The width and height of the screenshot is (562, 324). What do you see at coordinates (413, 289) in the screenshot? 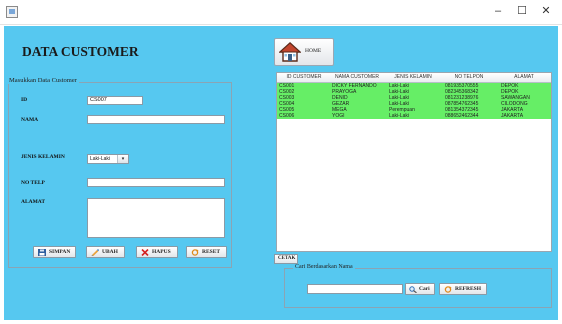
I see `search-icon` at bounding box center [413, 289].